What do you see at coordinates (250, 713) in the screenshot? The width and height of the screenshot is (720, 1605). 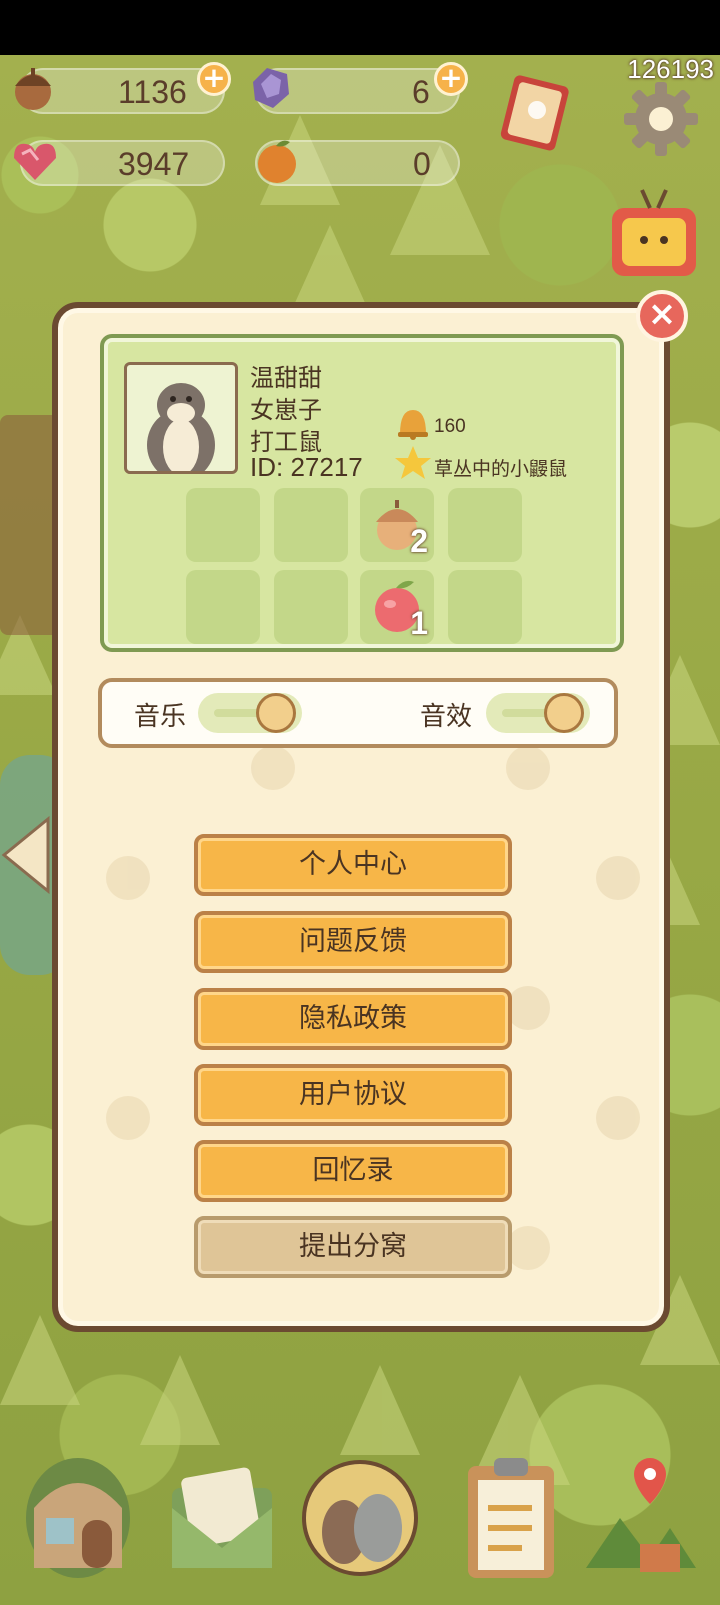 I see `music-toggle` at bounding box center [250, 713].